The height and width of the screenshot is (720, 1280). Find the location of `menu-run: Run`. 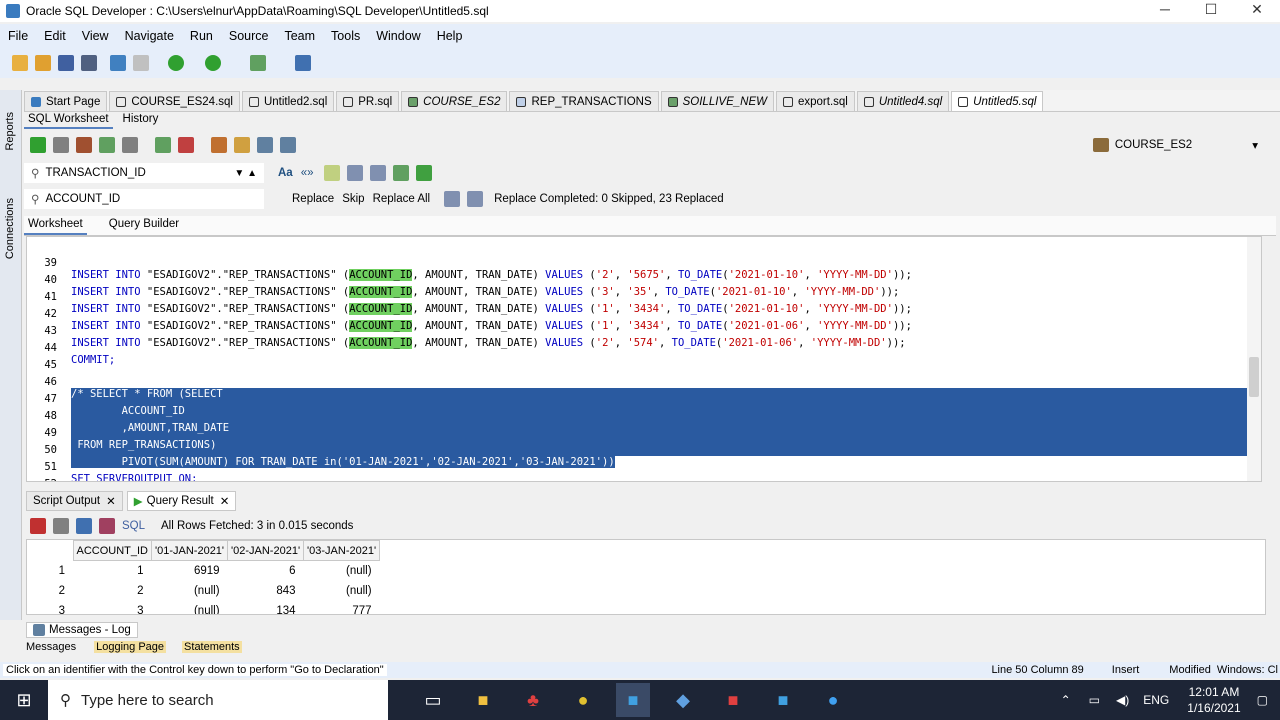

menu-run: Run is located at coordinates (201, 36).